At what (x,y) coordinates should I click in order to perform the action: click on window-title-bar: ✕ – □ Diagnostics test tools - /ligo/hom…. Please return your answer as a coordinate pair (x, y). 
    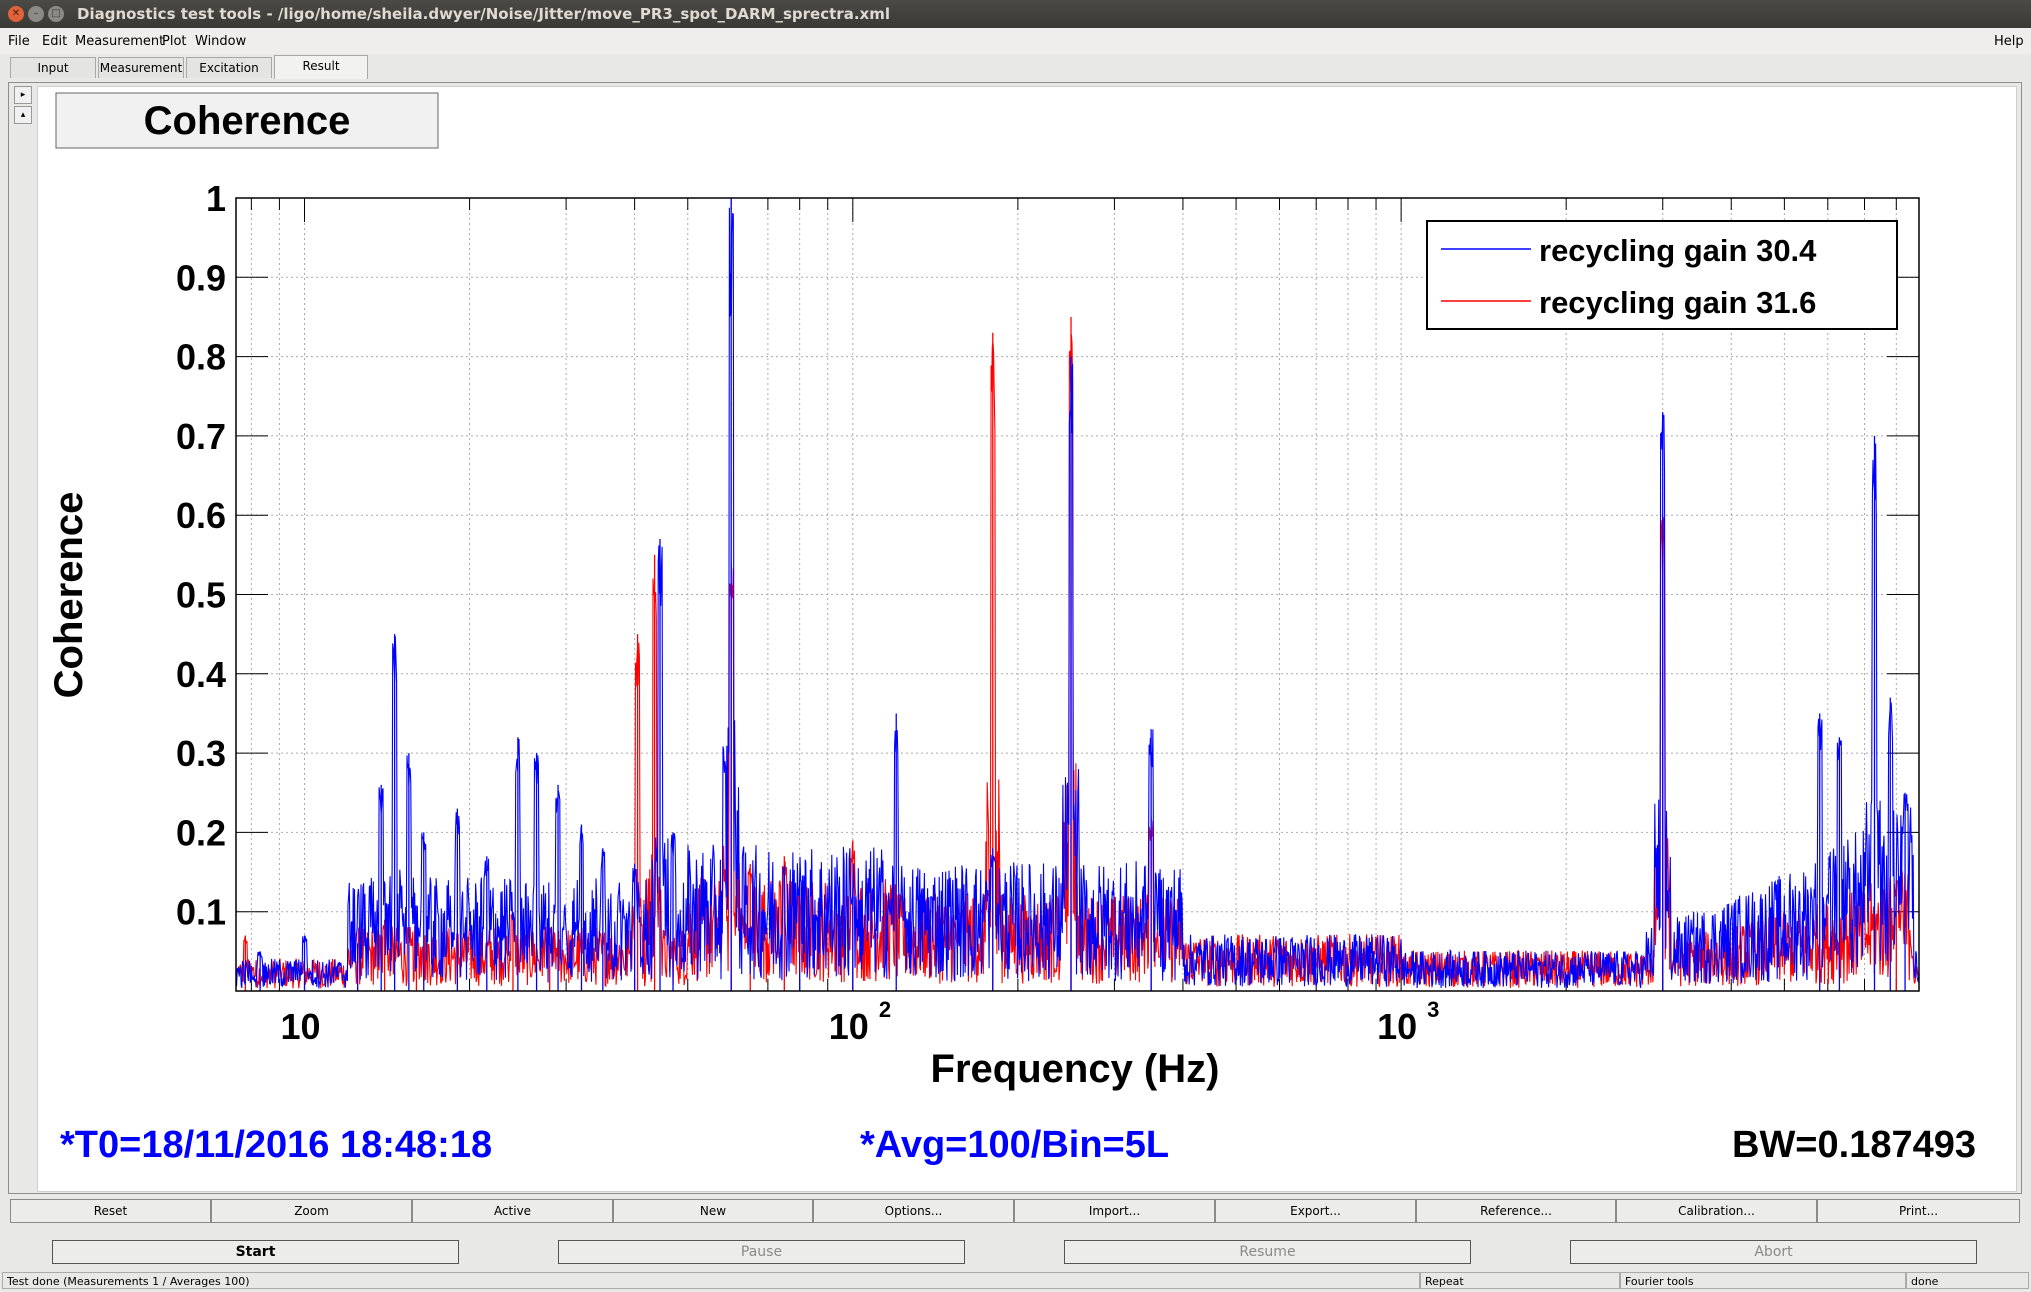
    Looking at the image, I should click on (1015, 14).